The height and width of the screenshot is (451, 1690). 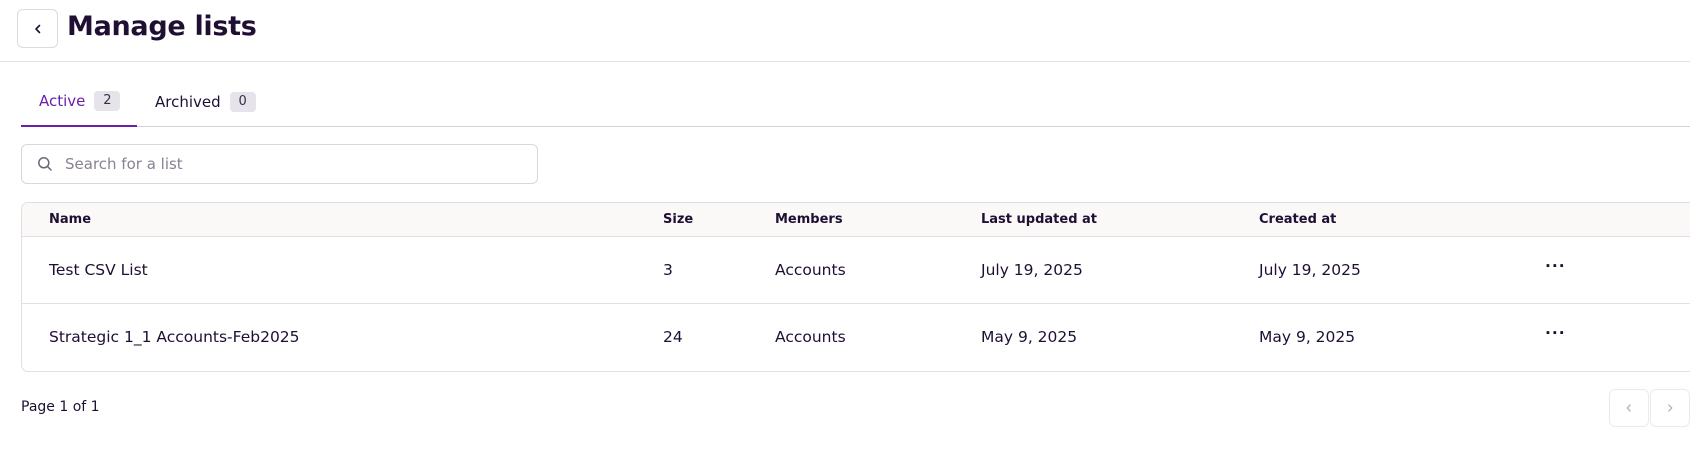 I want to click on chevron-right-icon, so click(x=1670, y=408).